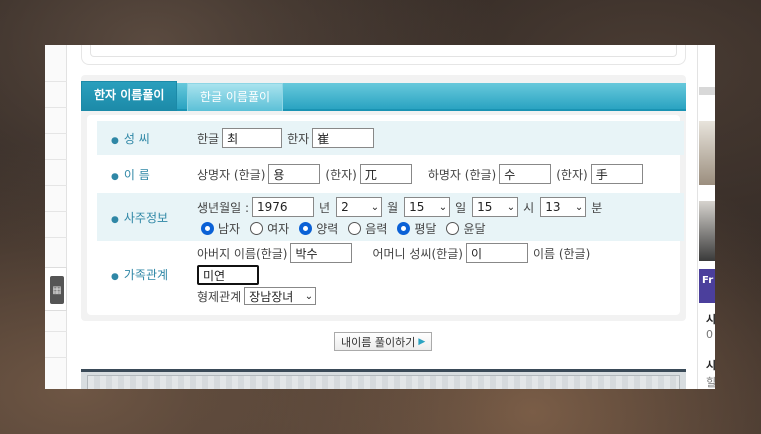 This screenshot has height=434, width=761. What do you see at coordinates (283, 207) in the screenshot?
I see `birth-year-input` at bounding box center [283, 207].